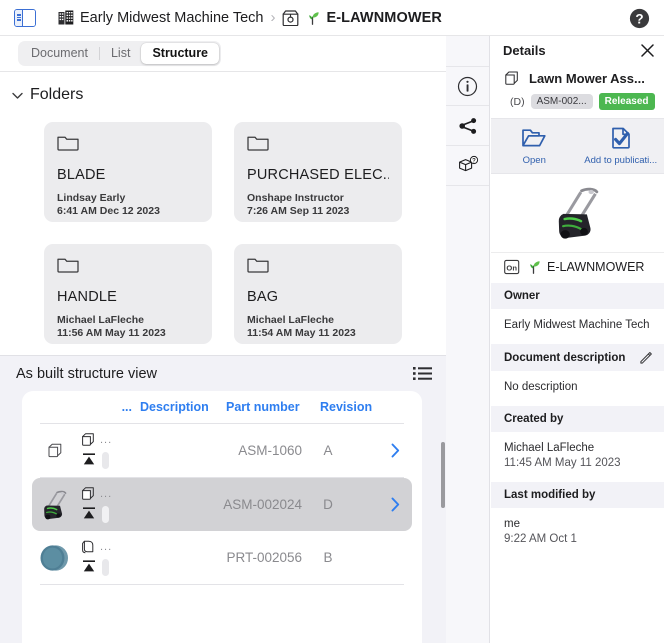 The image size is (664, 644). I want to click on table-row: ... ASM-002024 D, so click(222, 504).